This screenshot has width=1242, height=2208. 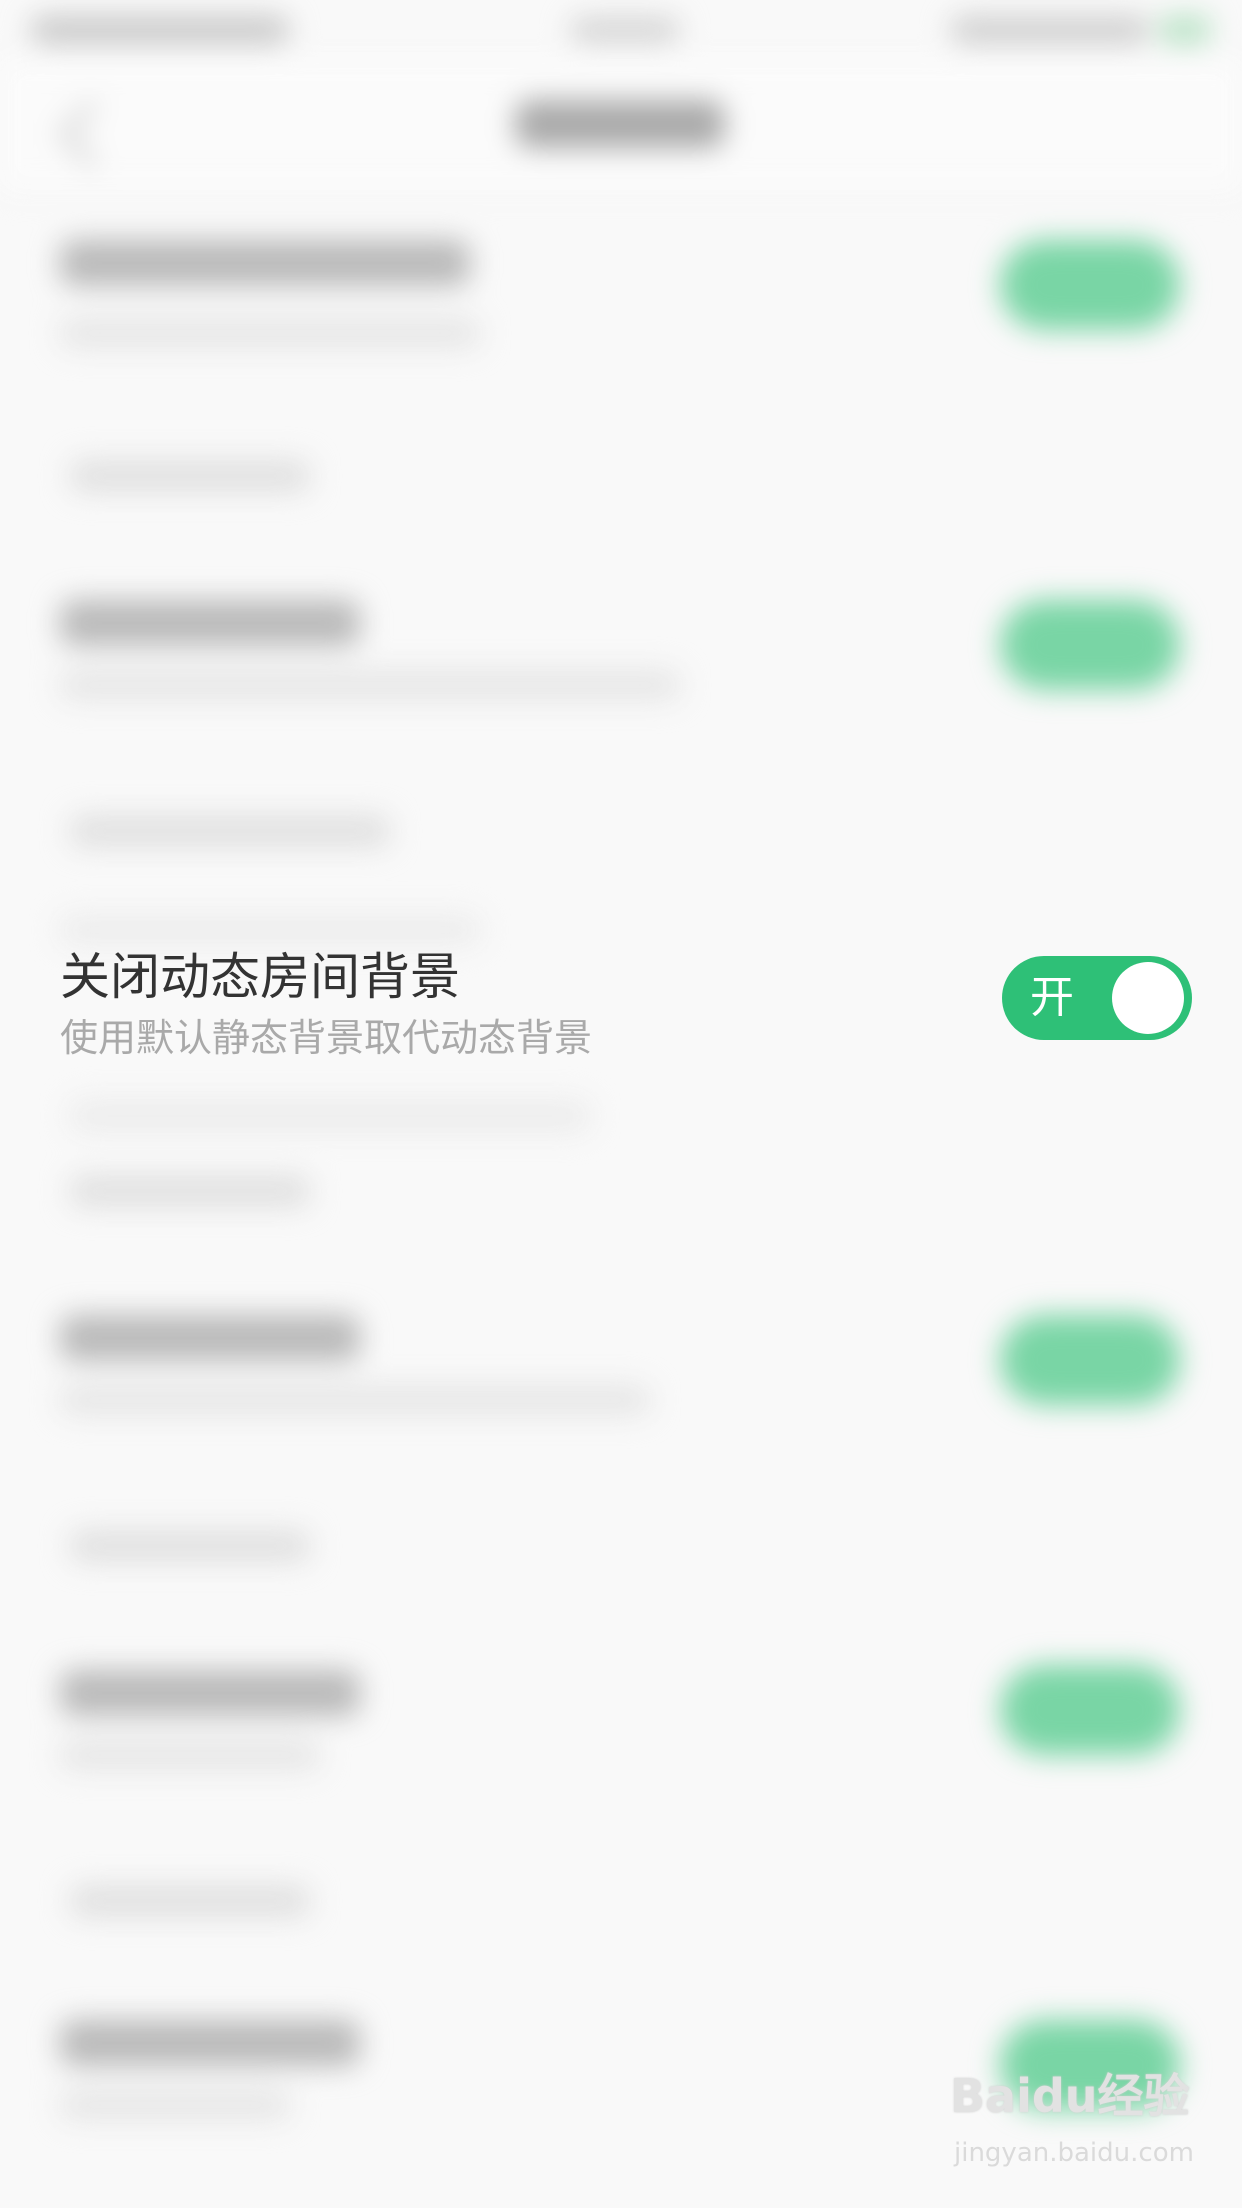 I want to click on watermark: Baidu经验 jingyan.baidu.com, so click(x=1072, y=2125).